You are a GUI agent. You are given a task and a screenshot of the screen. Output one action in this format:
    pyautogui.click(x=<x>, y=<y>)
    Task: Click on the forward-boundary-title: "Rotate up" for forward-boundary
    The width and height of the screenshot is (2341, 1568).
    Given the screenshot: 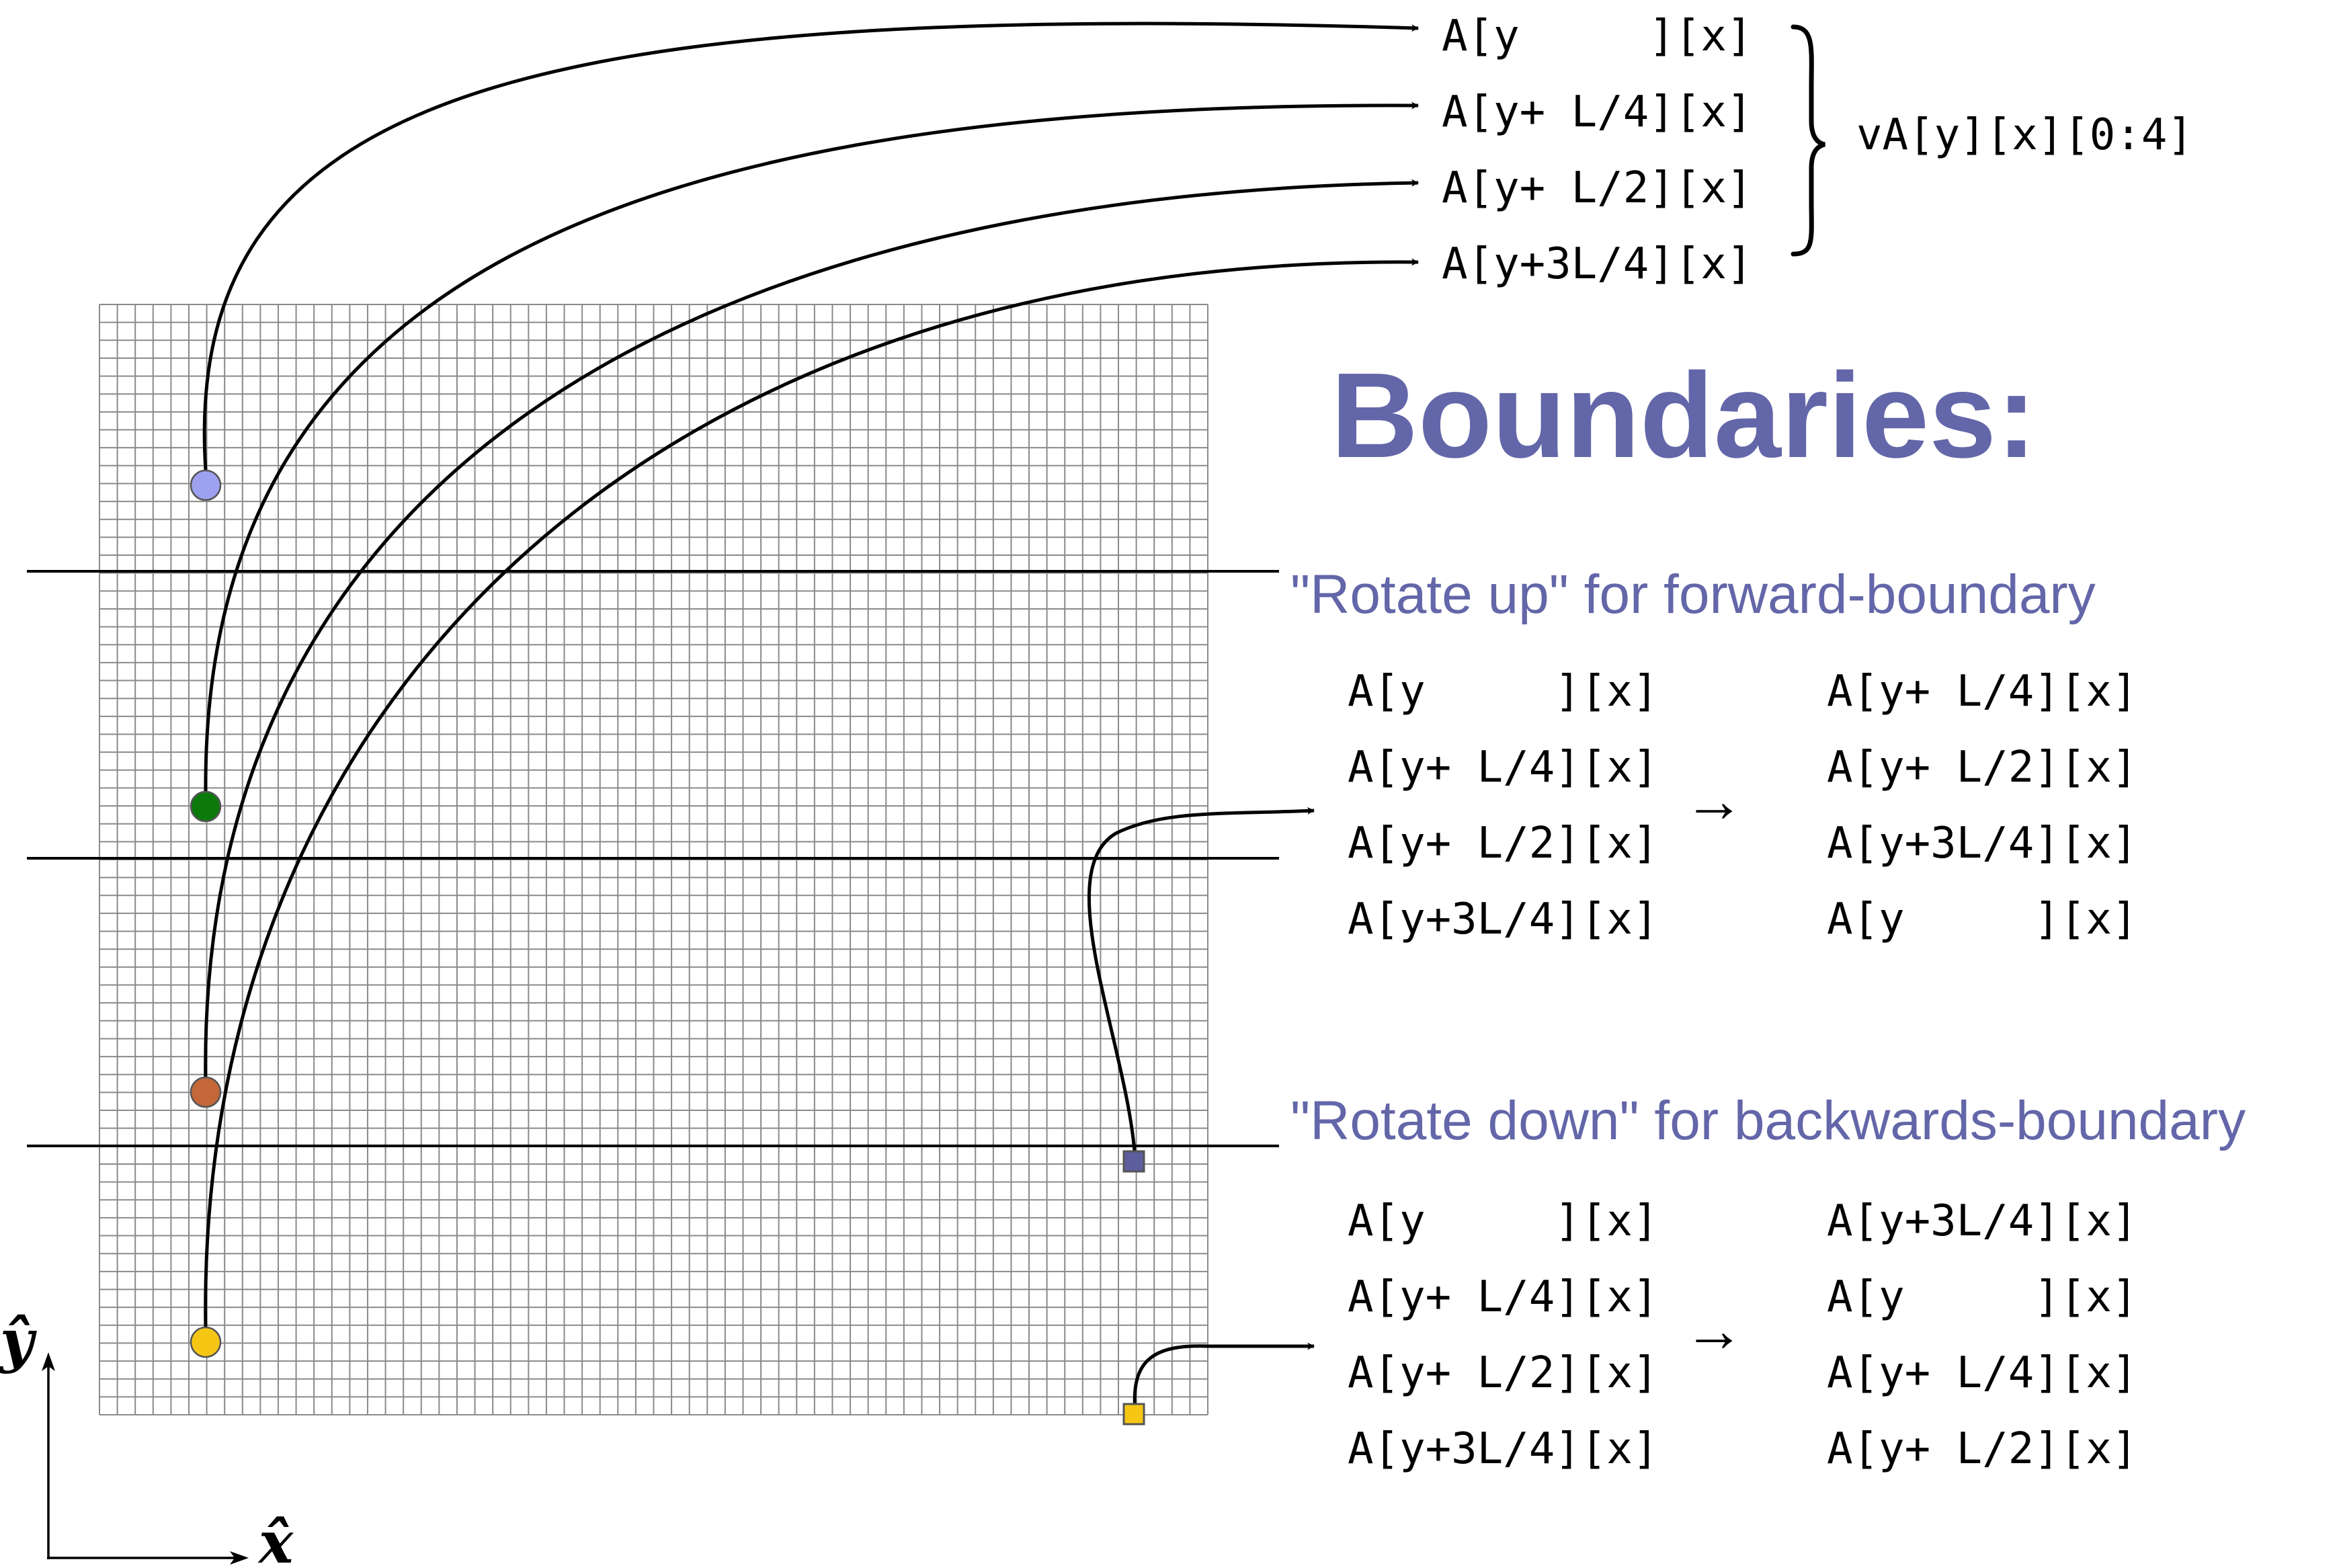 What is the action you would take?
    pyautogui.click(x=1693, y=595)
    